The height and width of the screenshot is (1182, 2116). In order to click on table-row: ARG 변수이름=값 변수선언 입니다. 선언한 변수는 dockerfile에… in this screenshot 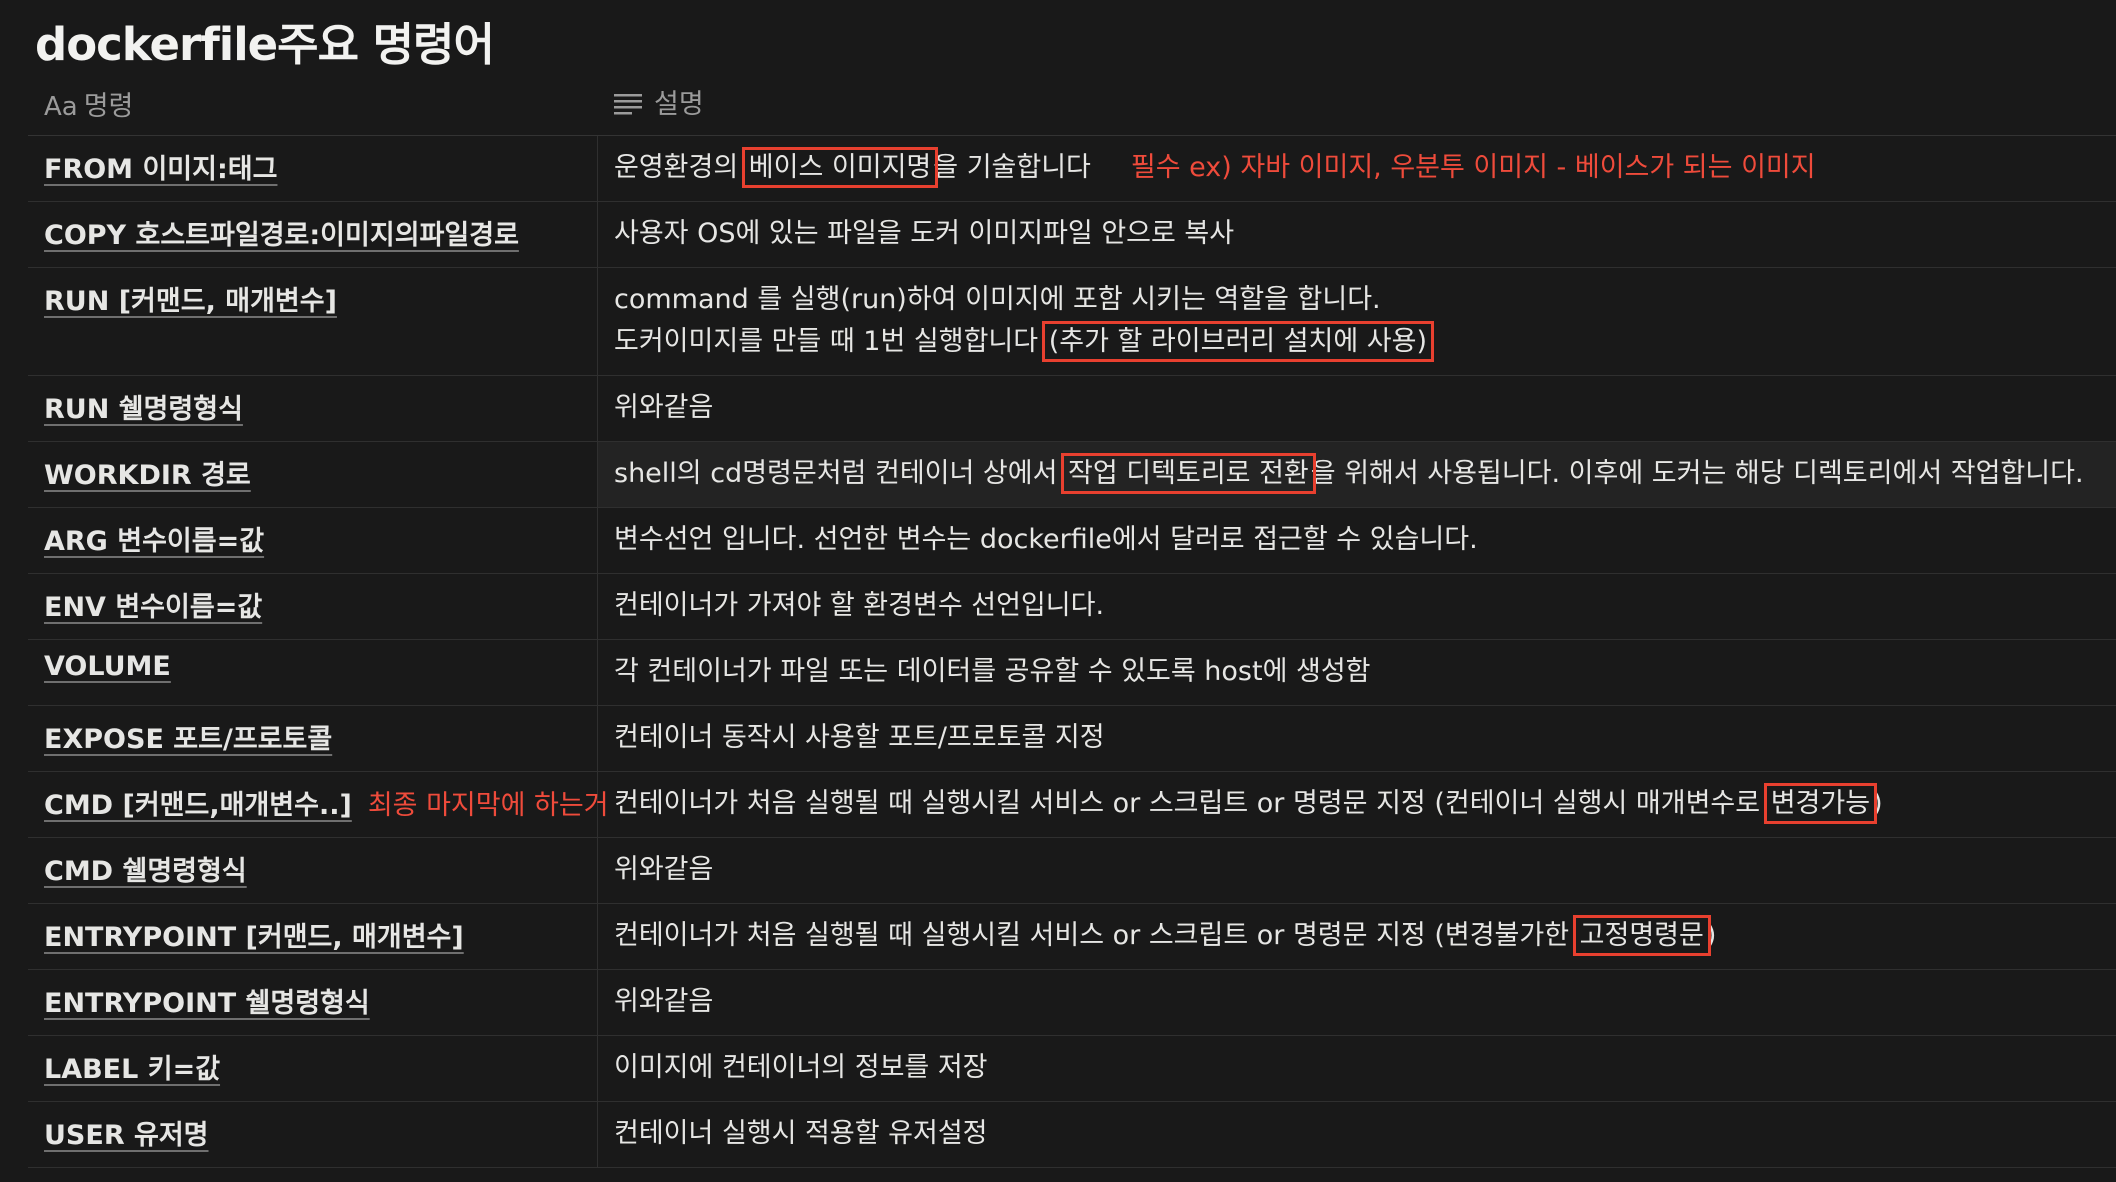, I will do `click(1072, 541)`.